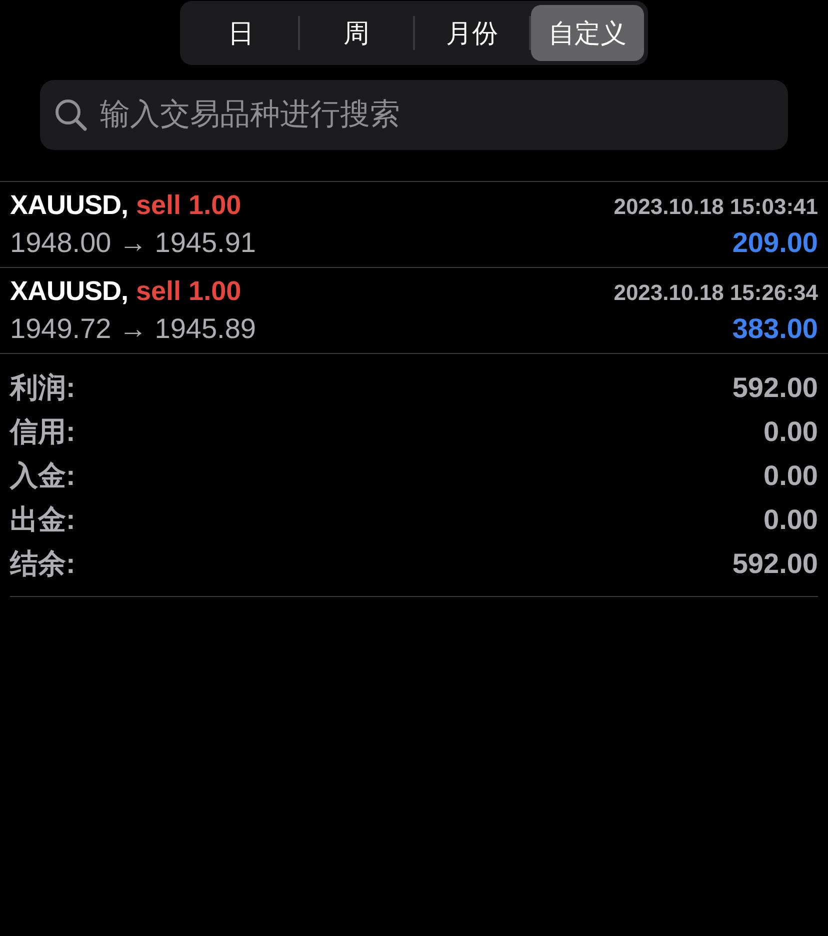 This screenshot has height=936, width=828. What do you see at coordinates (133, 243) in the screenshot?
I see `price-text: 1948.00 → 1945.91` at bounding box center [133, 243].